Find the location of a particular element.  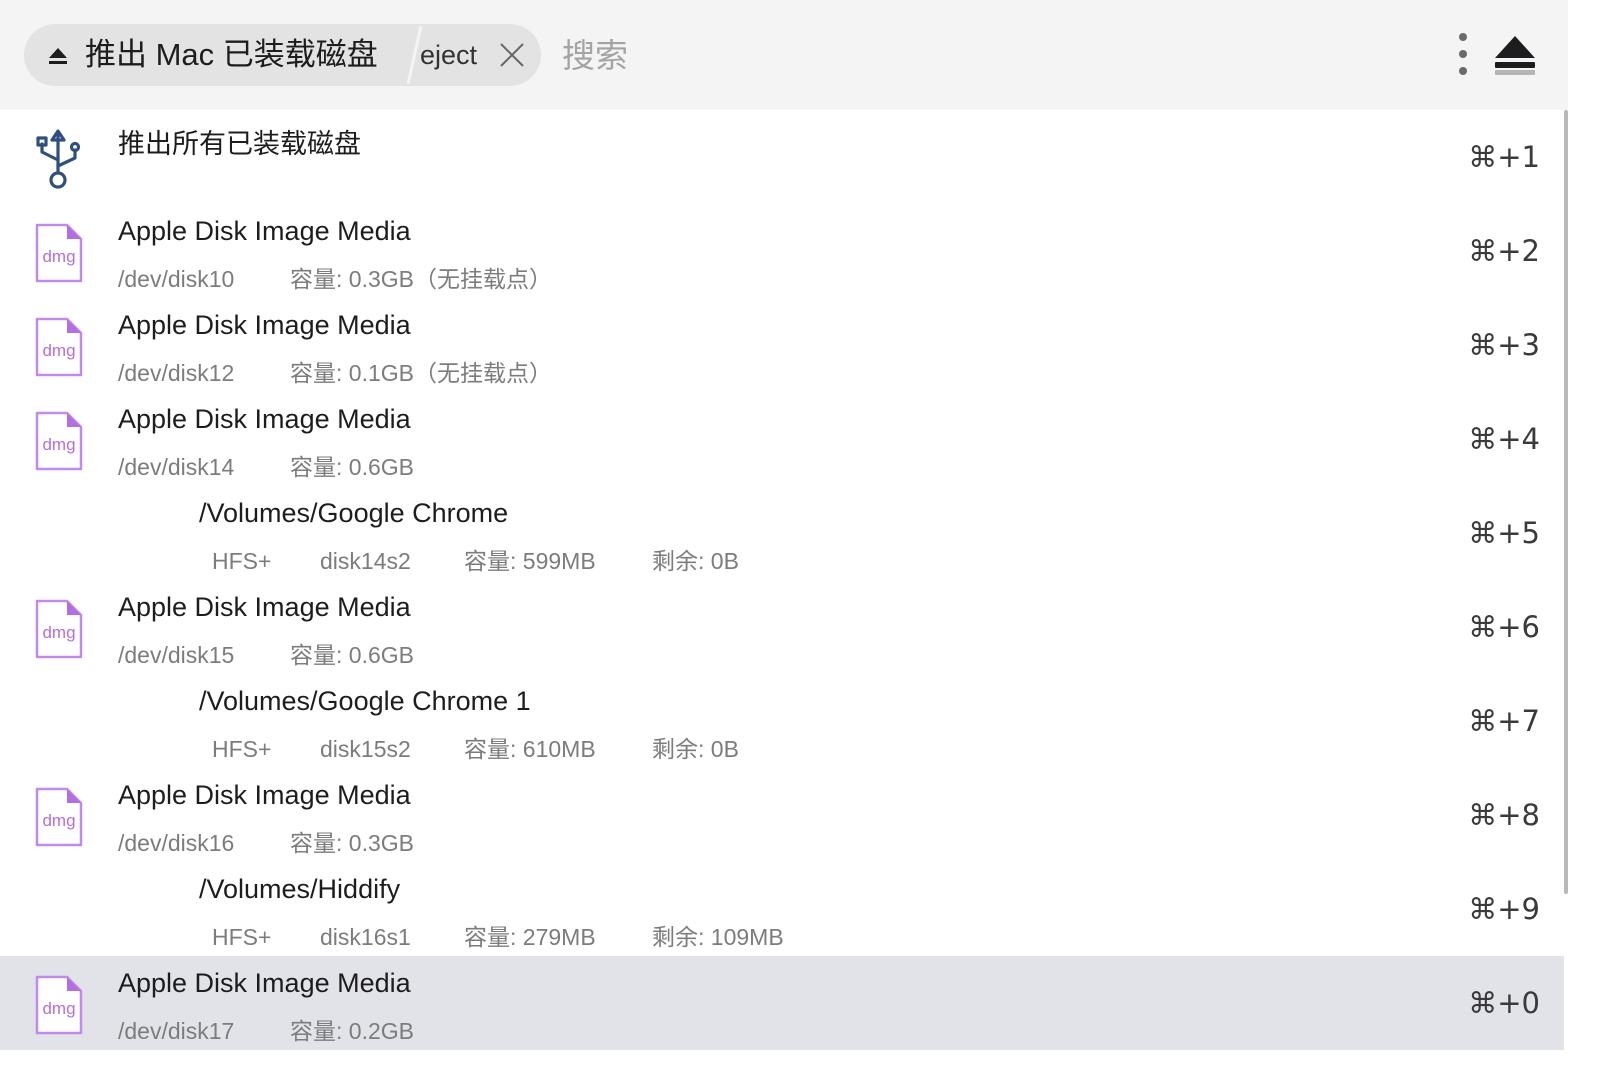

volume-capacity: 容量: 610MB is located at coordinates (530, 749).